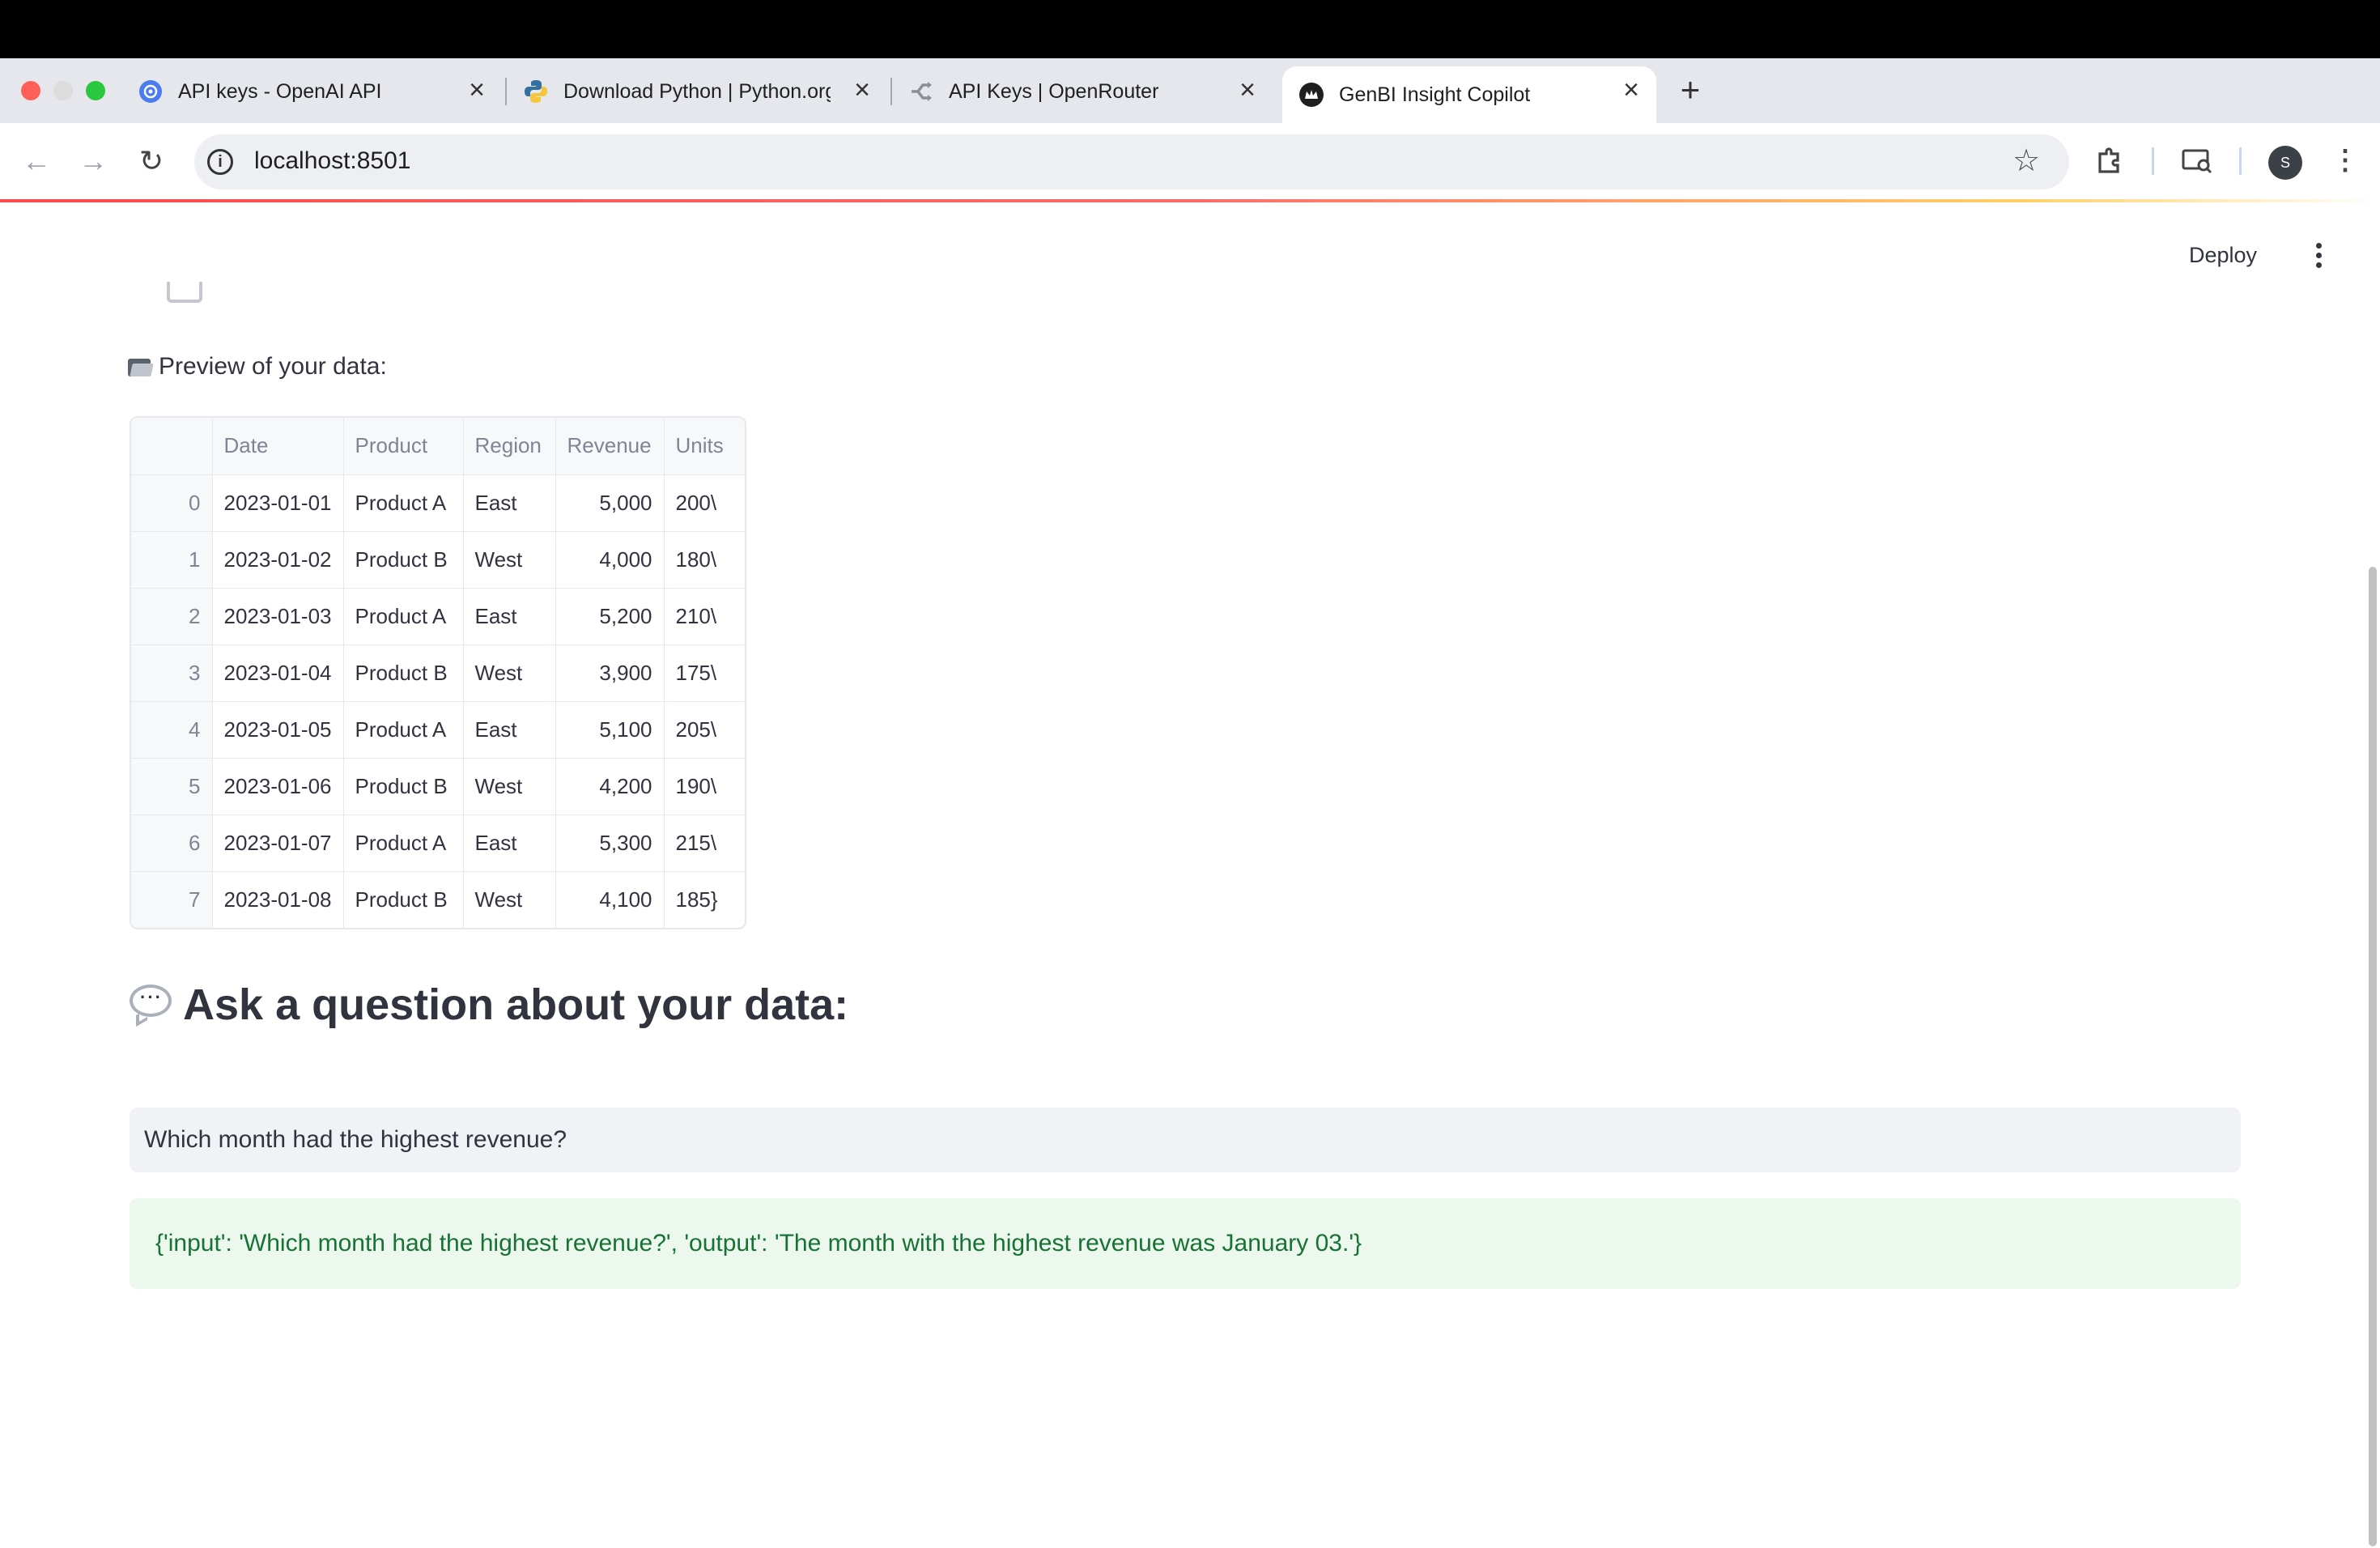  I want to click on tab-label: API keys - OpenAI API, so click(280, 91).